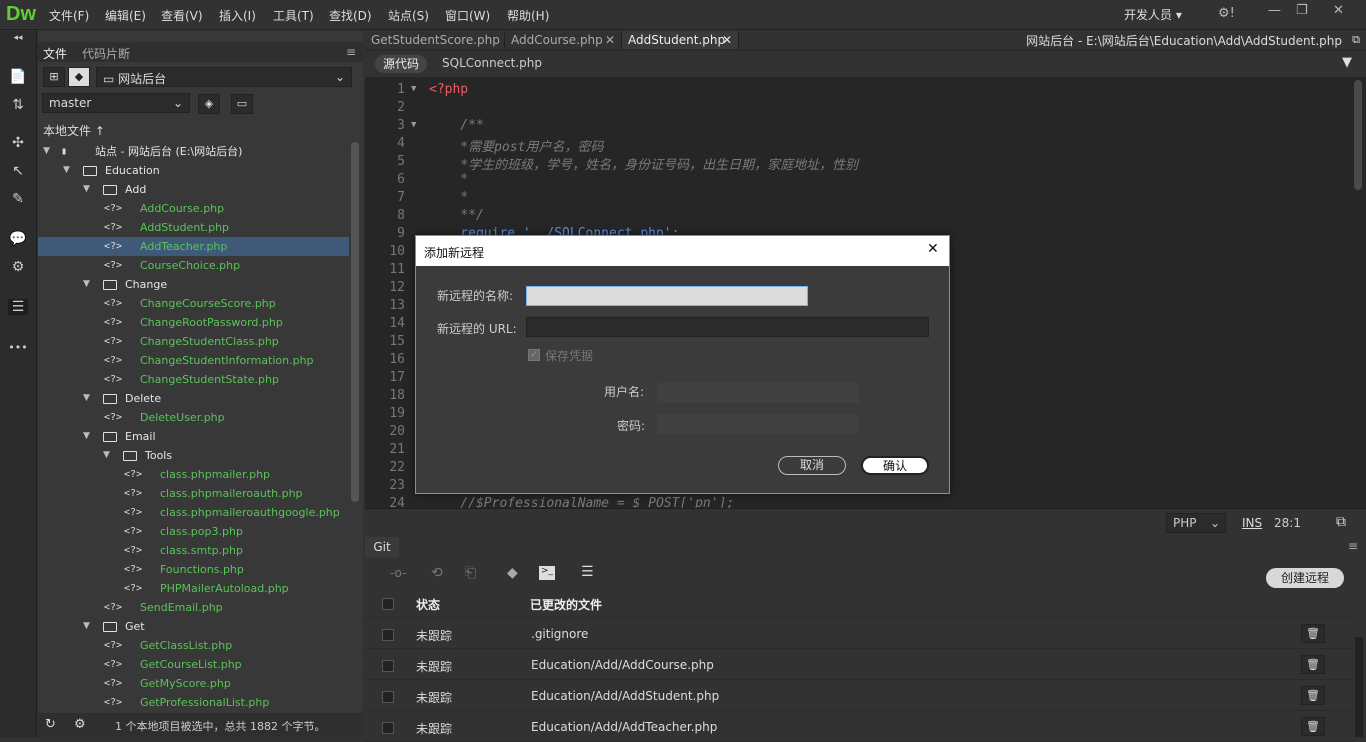 The image size is (1366, 742). What do you see at coordinates (18, 239) in the screenshot?
I see `comment-icon: 💬` at bounding box center [18, 239].